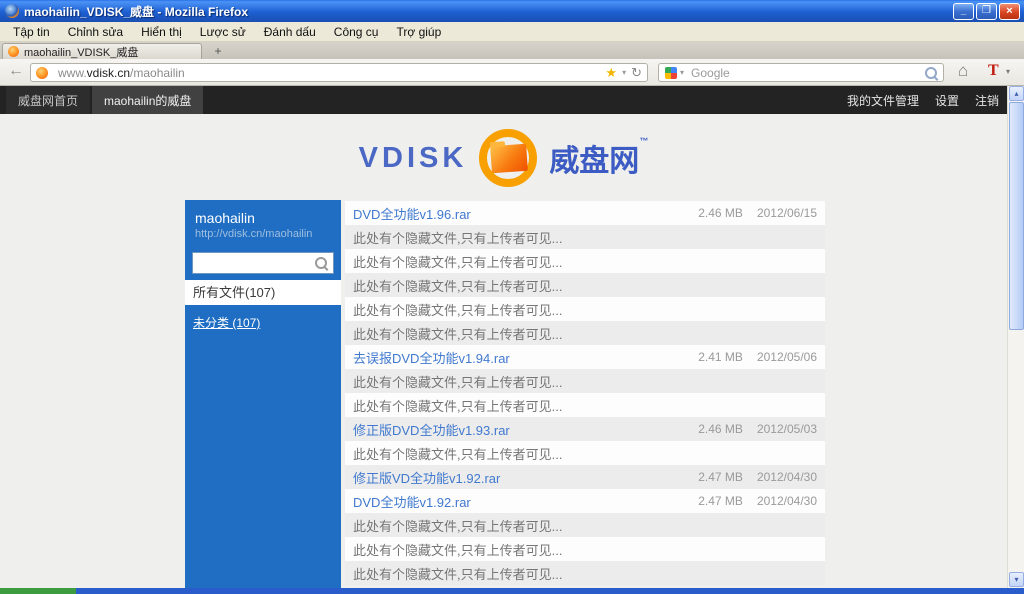 The width and height of the screenshot is (1024, 594). Describe the element at coordinates (356, 32) in the screenshot. I see `menu-item: Công cụ` at that location.